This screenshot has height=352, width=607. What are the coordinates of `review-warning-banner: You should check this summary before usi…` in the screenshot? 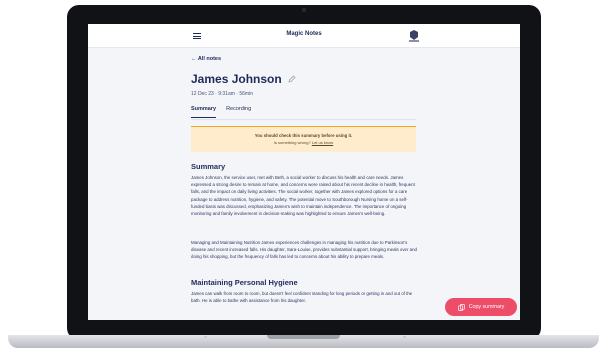 It's located at (303, 139).